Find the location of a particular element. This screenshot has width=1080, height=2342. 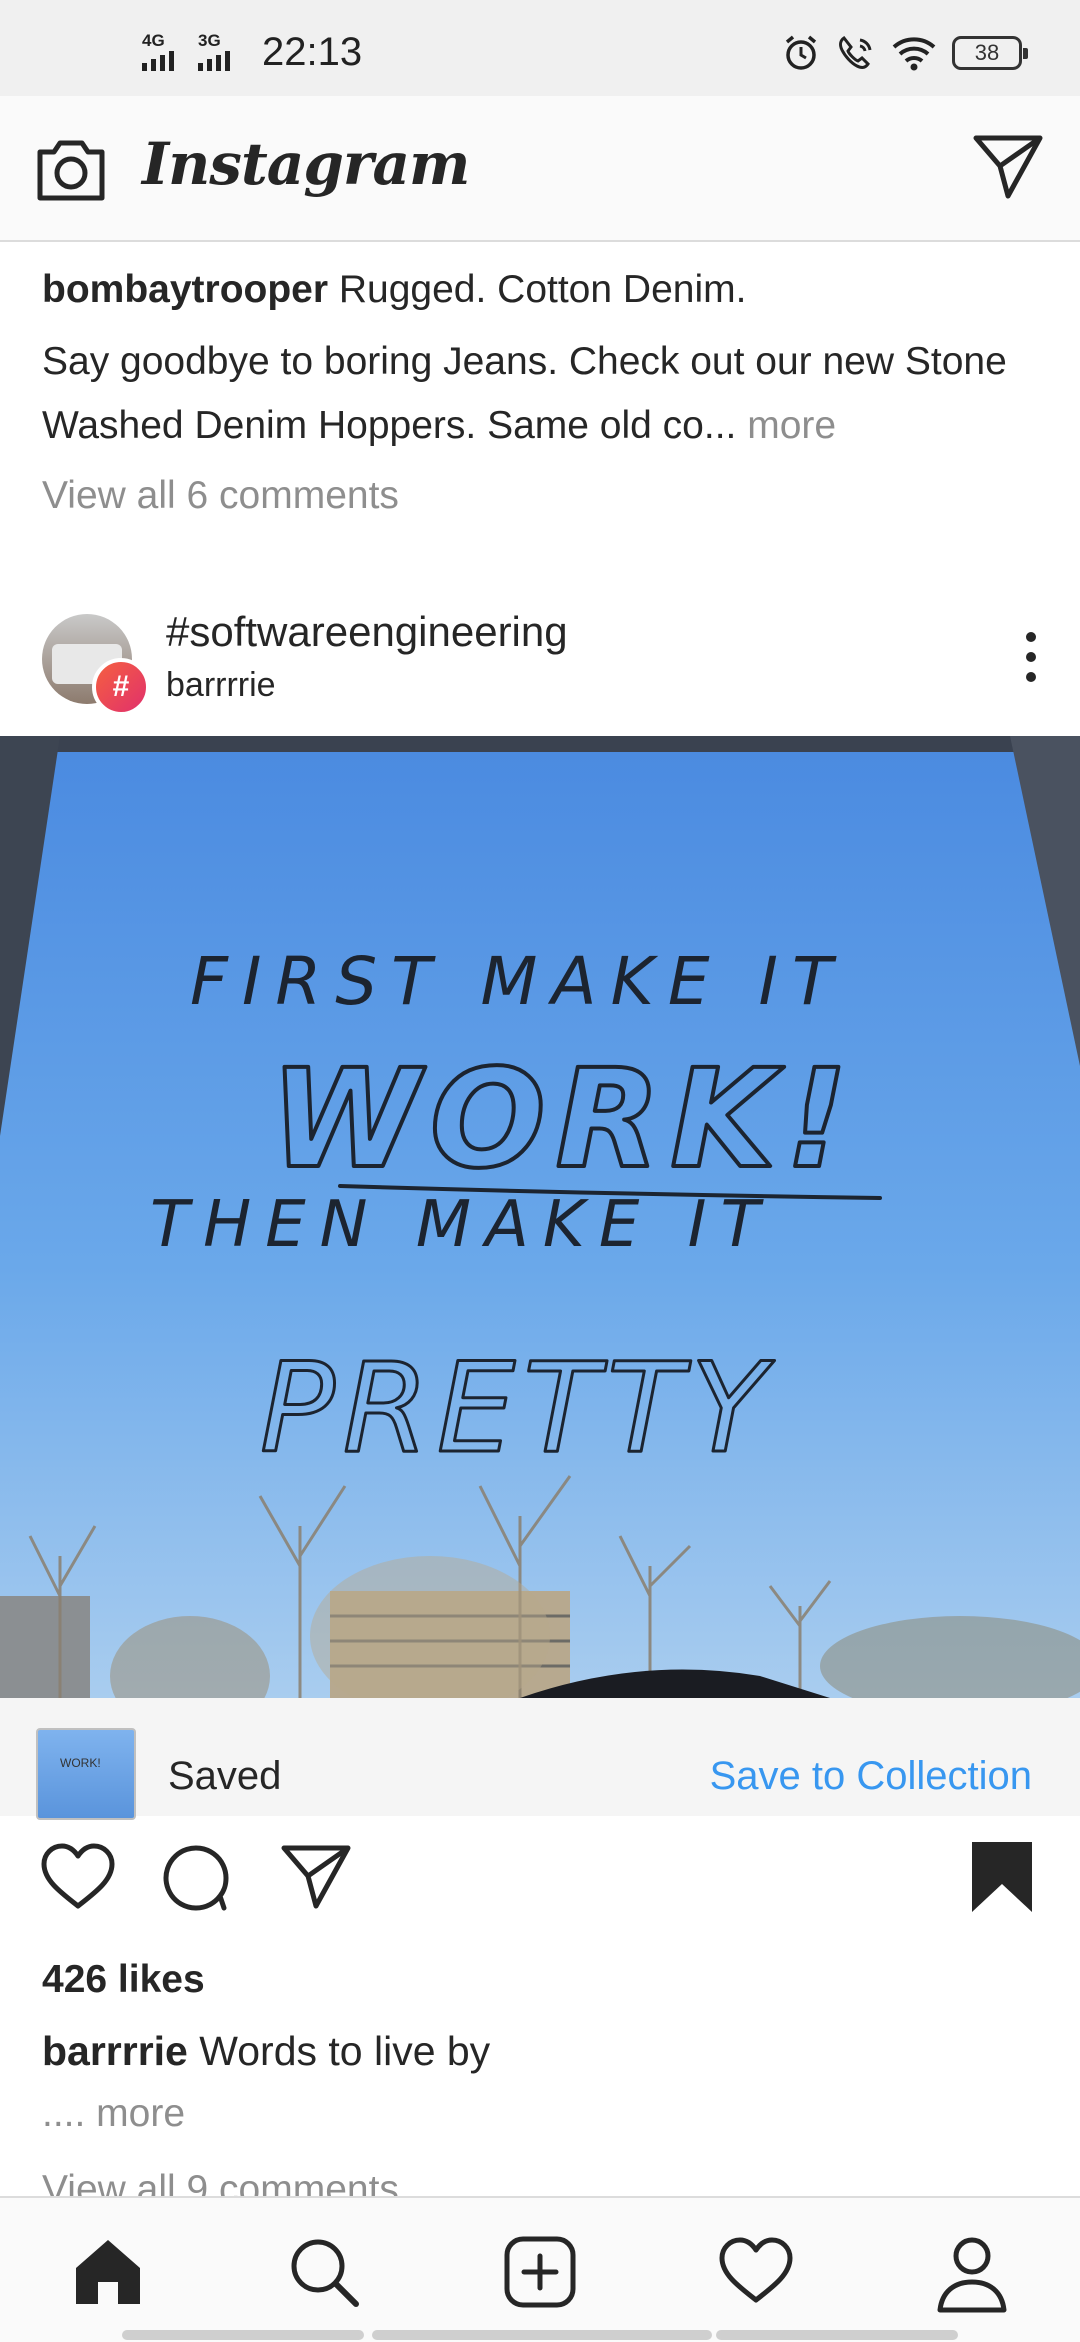

share-icon is located at coordinates (316, 1877).